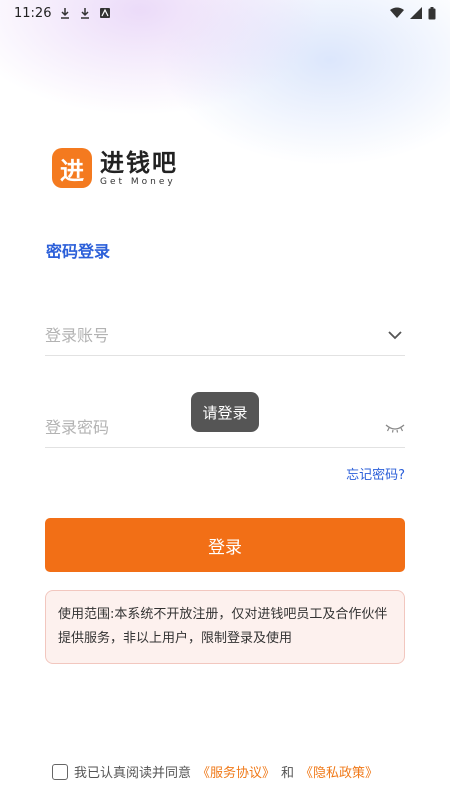 Image resolution: width=450 pixels, height=800 pixels. Describe the element at coordinates (288, 773) in the screenshot. I see `agreement-and: 和` at that location.